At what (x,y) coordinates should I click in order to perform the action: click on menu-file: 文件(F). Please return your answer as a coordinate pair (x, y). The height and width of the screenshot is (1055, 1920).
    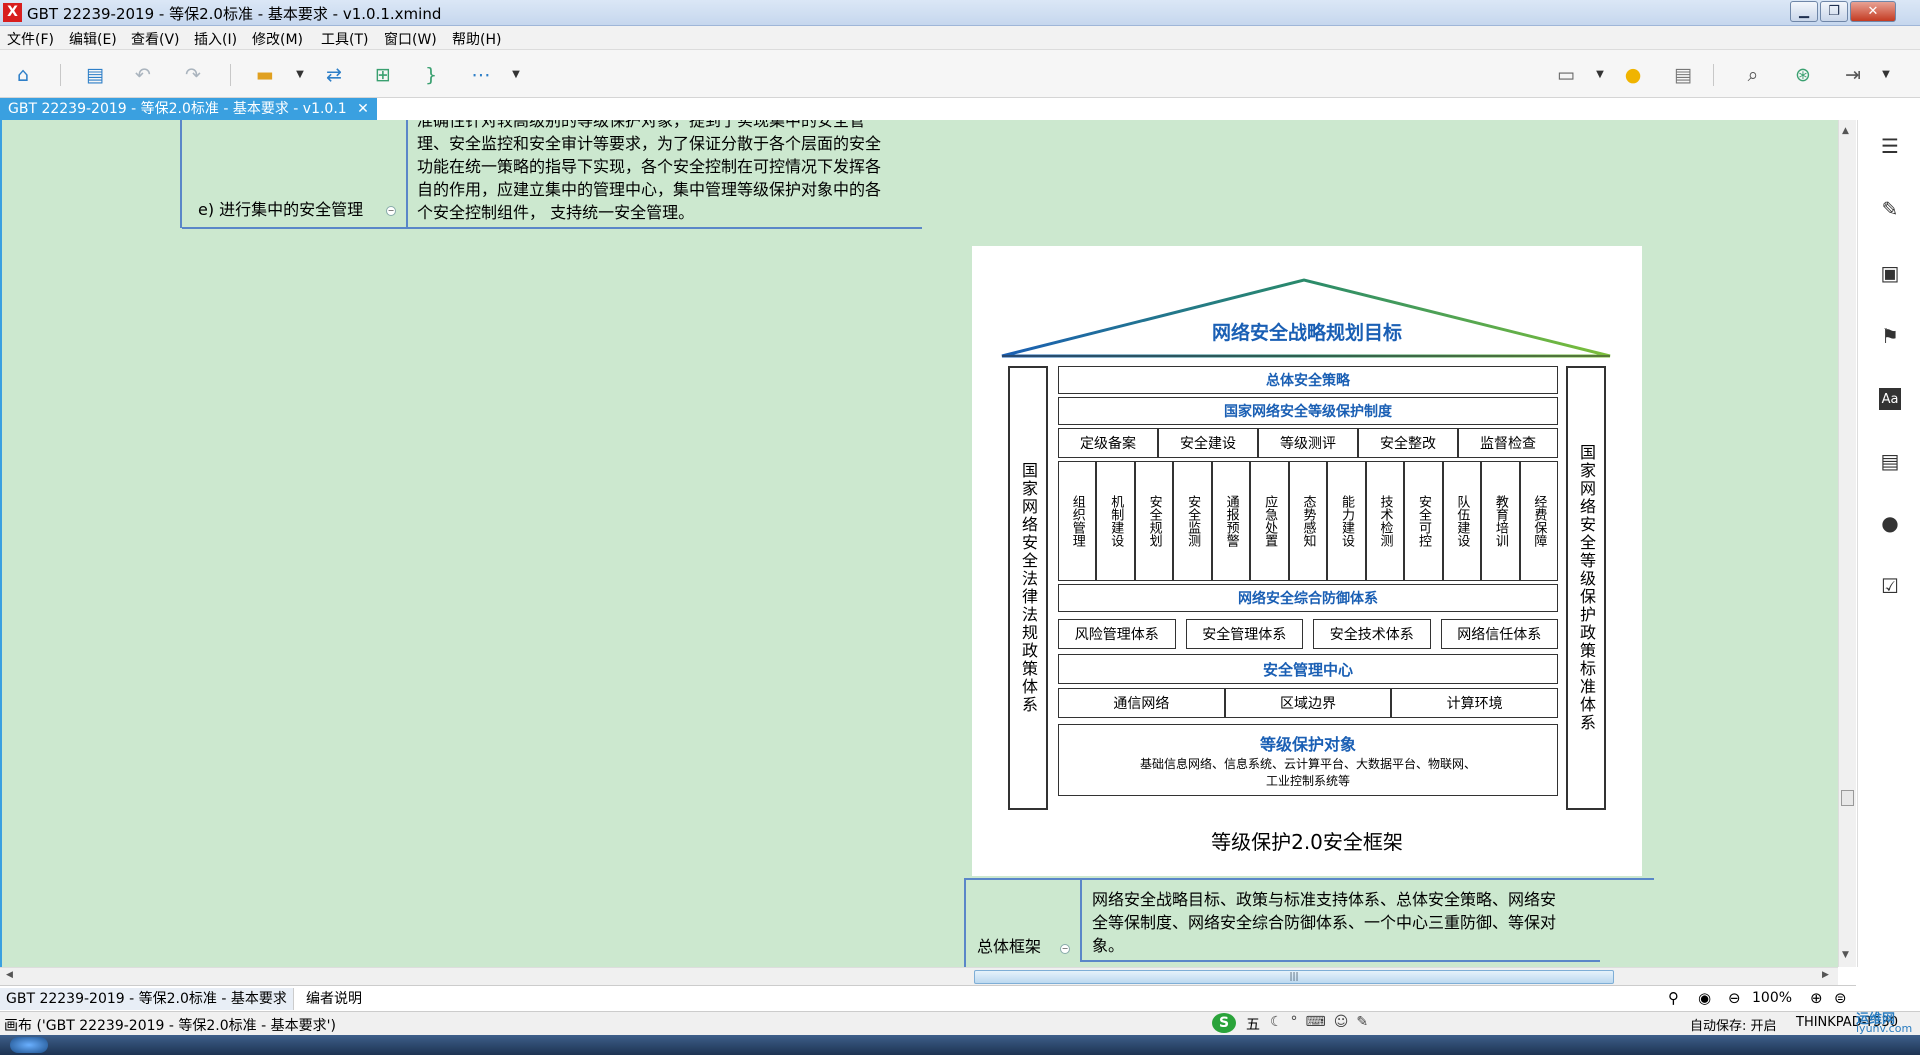
    Looking at the image, I should click on (30, 39).